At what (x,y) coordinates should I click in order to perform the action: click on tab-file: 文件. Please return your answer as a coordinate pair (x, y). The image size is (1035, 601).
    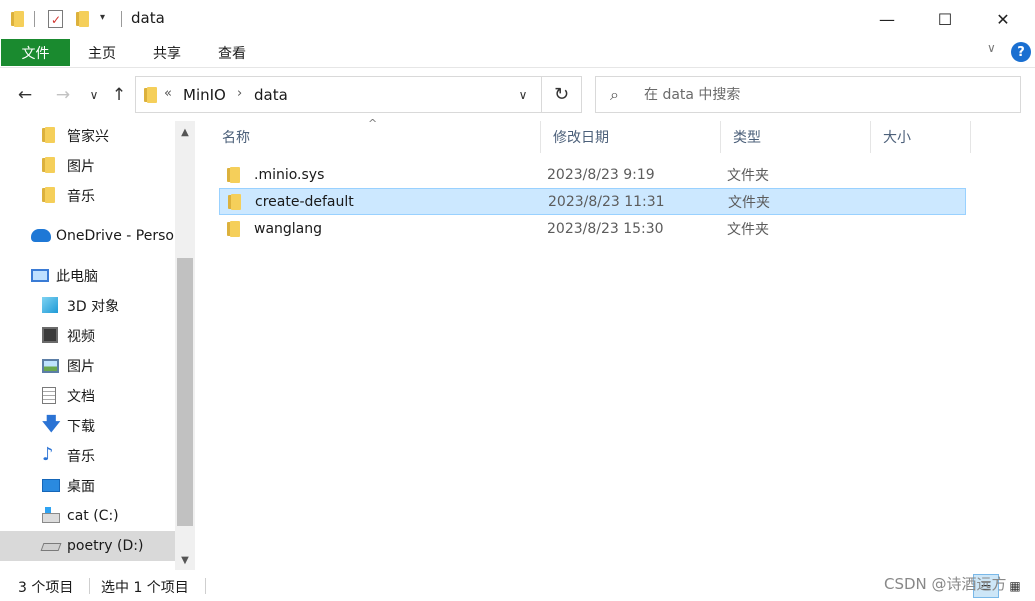
    Looking at the image, I should click on (35, 52).